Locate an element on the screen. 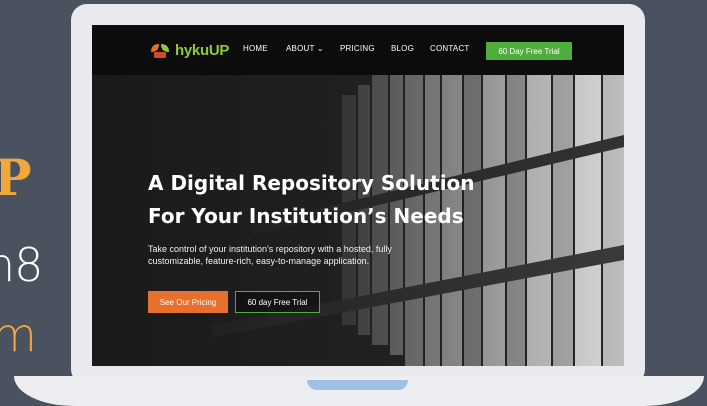  see-pricing-button: See Our Pricing is located at coordinates (188, 302).